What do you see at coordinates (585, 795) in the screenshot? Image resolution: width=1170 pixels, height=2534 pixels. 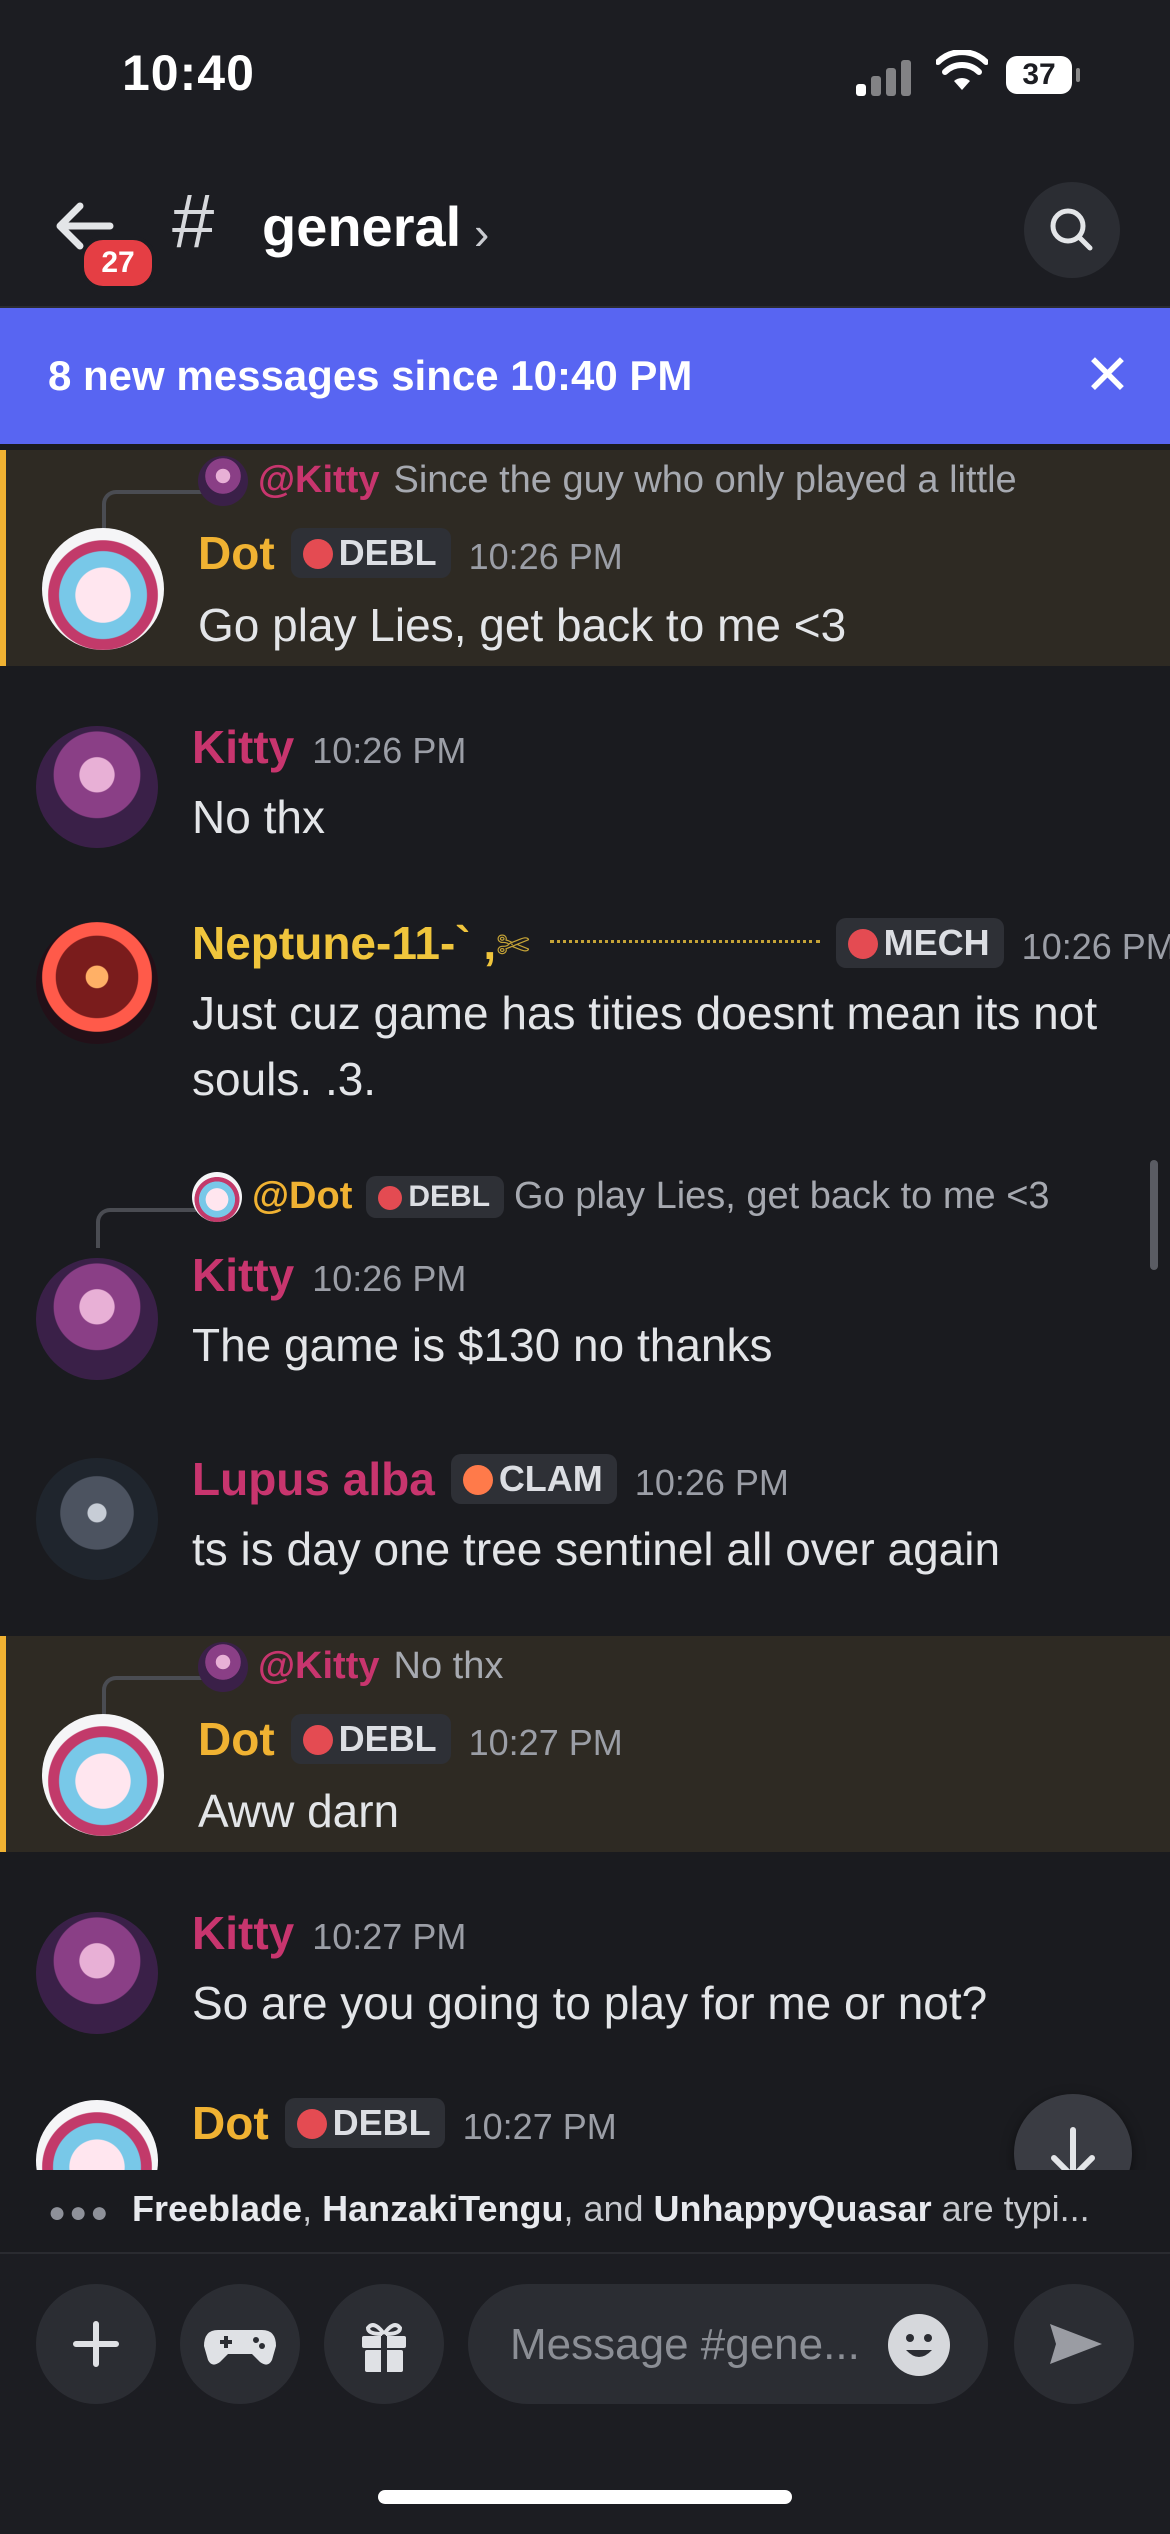 I see `message-item: Kitty 10:26 PM No thx` at bounding box center [585, 795].